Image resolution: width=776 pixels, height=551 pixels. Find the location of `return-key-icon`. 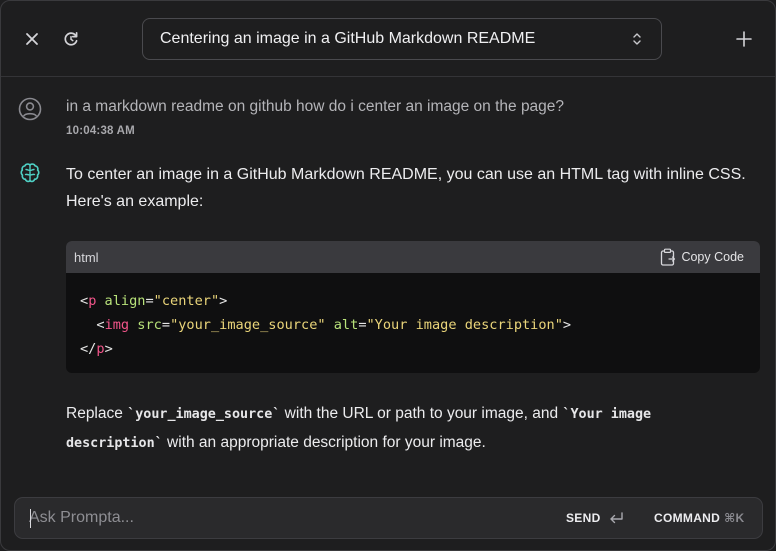

return-key-icon is located at coordinates (616, 518).